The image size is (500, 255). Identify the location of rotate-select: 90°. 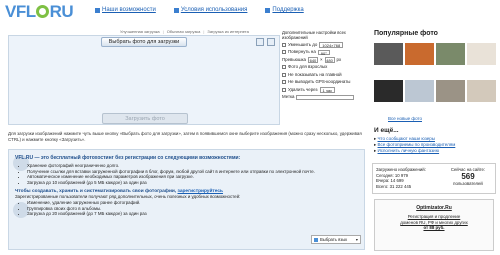
(323, 52).